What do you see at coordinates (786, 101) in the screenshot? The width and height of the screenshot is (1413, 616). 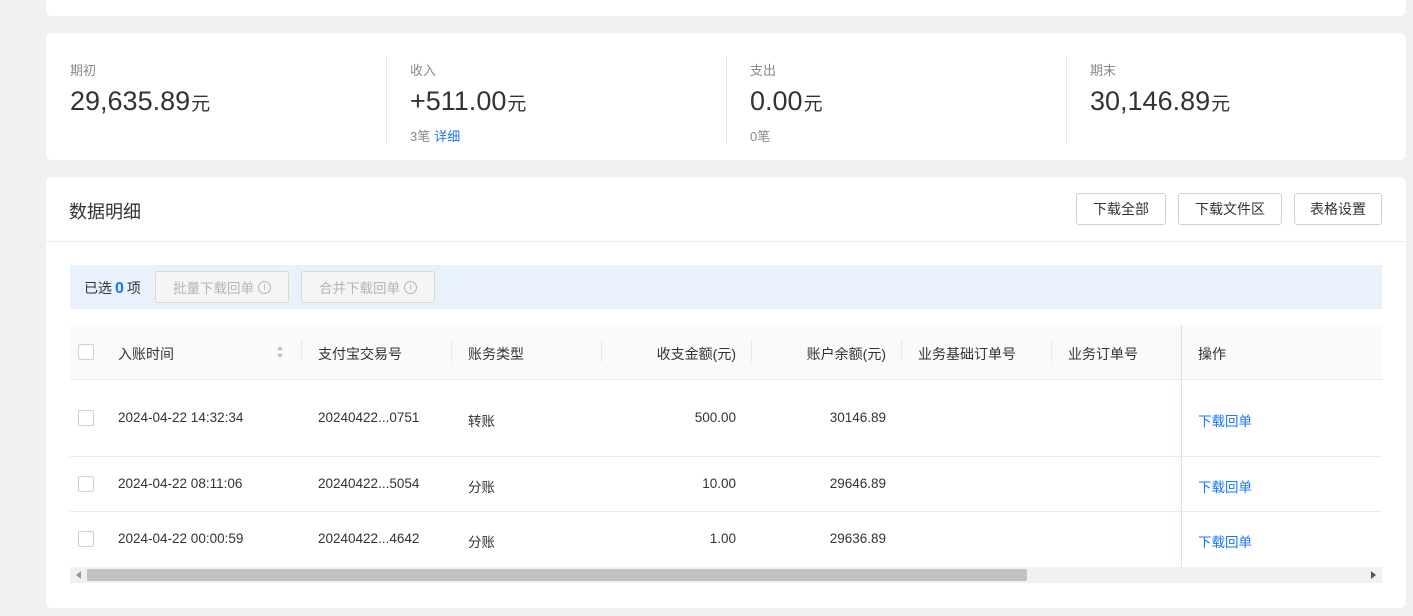 I see `stat-expense-value: 0.00元` at bounding box center [786, 101].